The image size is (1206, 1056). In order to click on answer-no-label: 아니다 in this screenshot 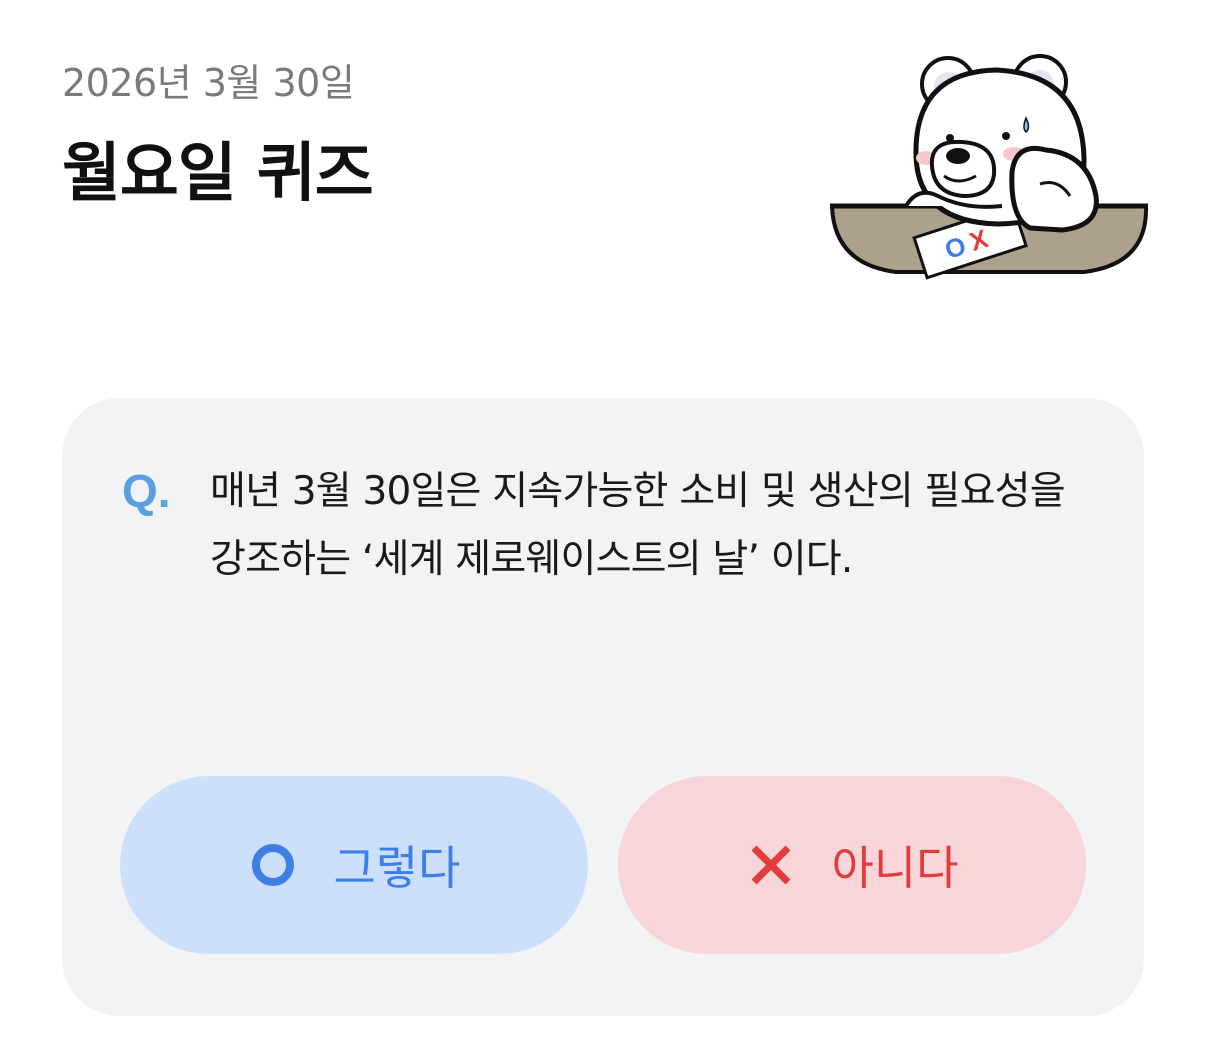, I will do `click(895, 868)`.